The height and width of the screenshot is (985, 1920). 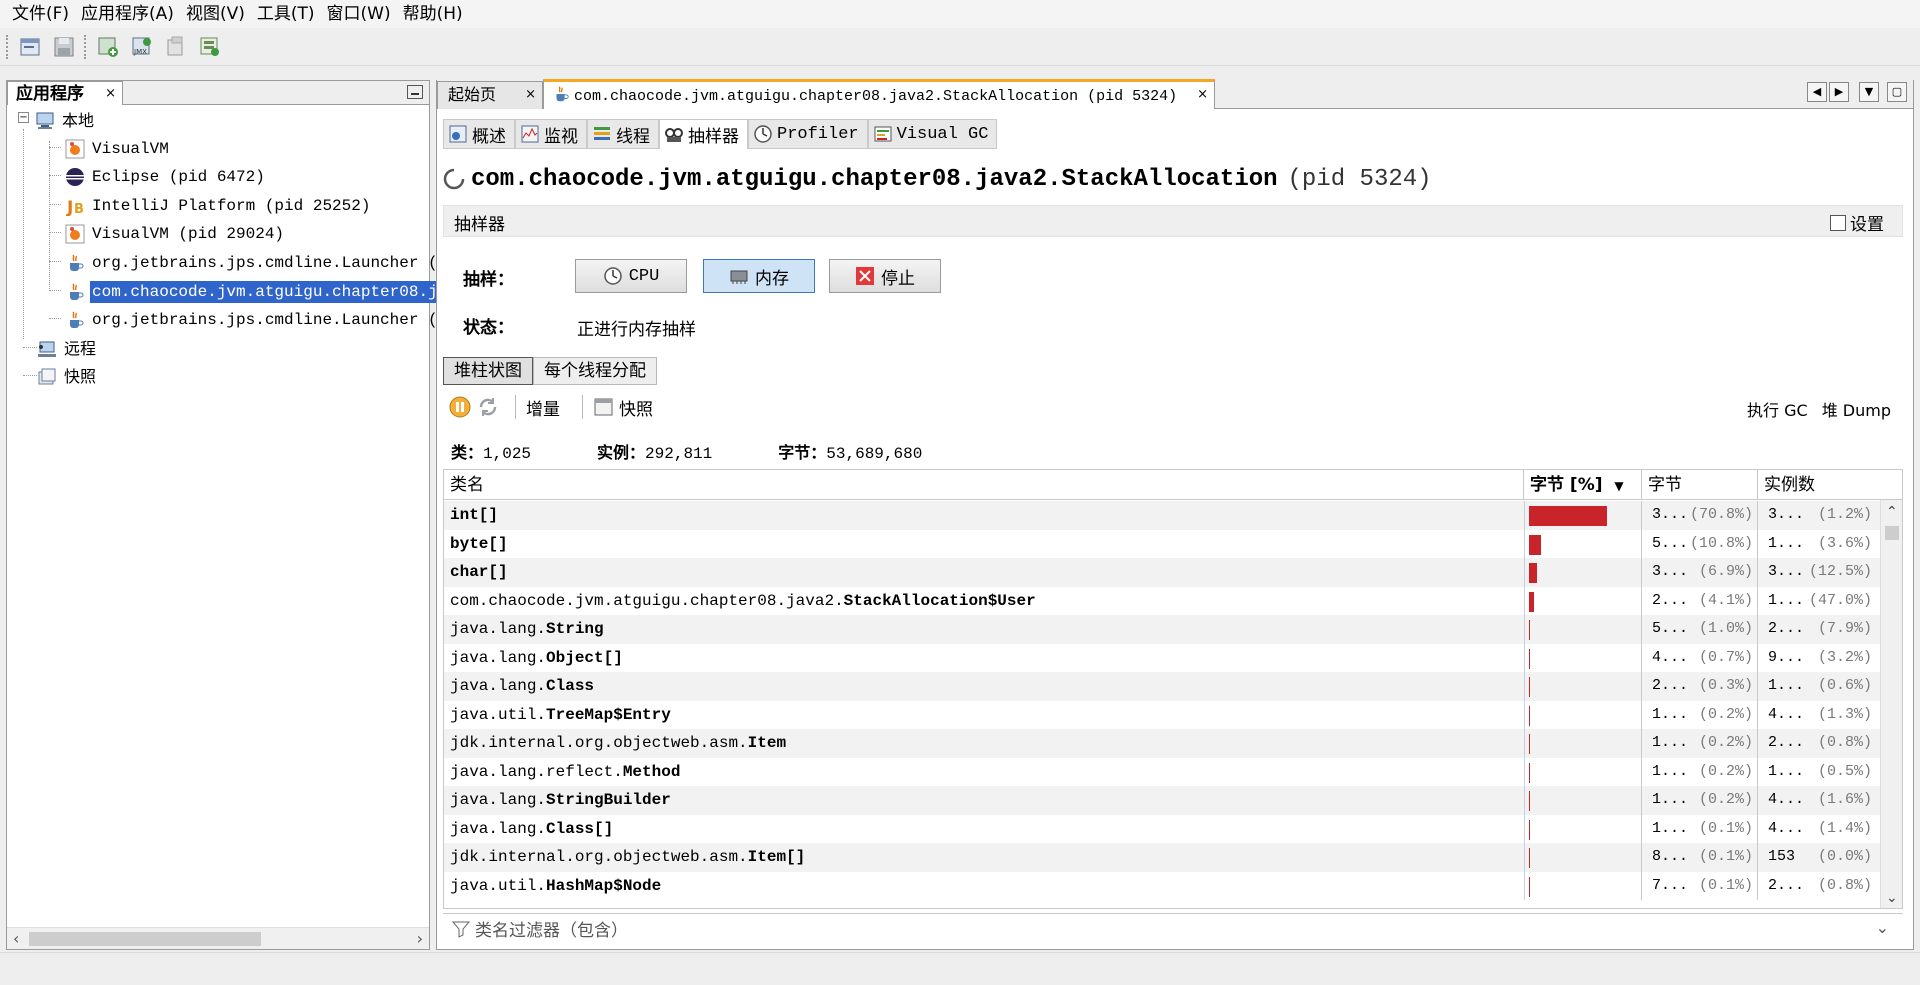 I want to click on pause-icon, so click(x=460, y=407).